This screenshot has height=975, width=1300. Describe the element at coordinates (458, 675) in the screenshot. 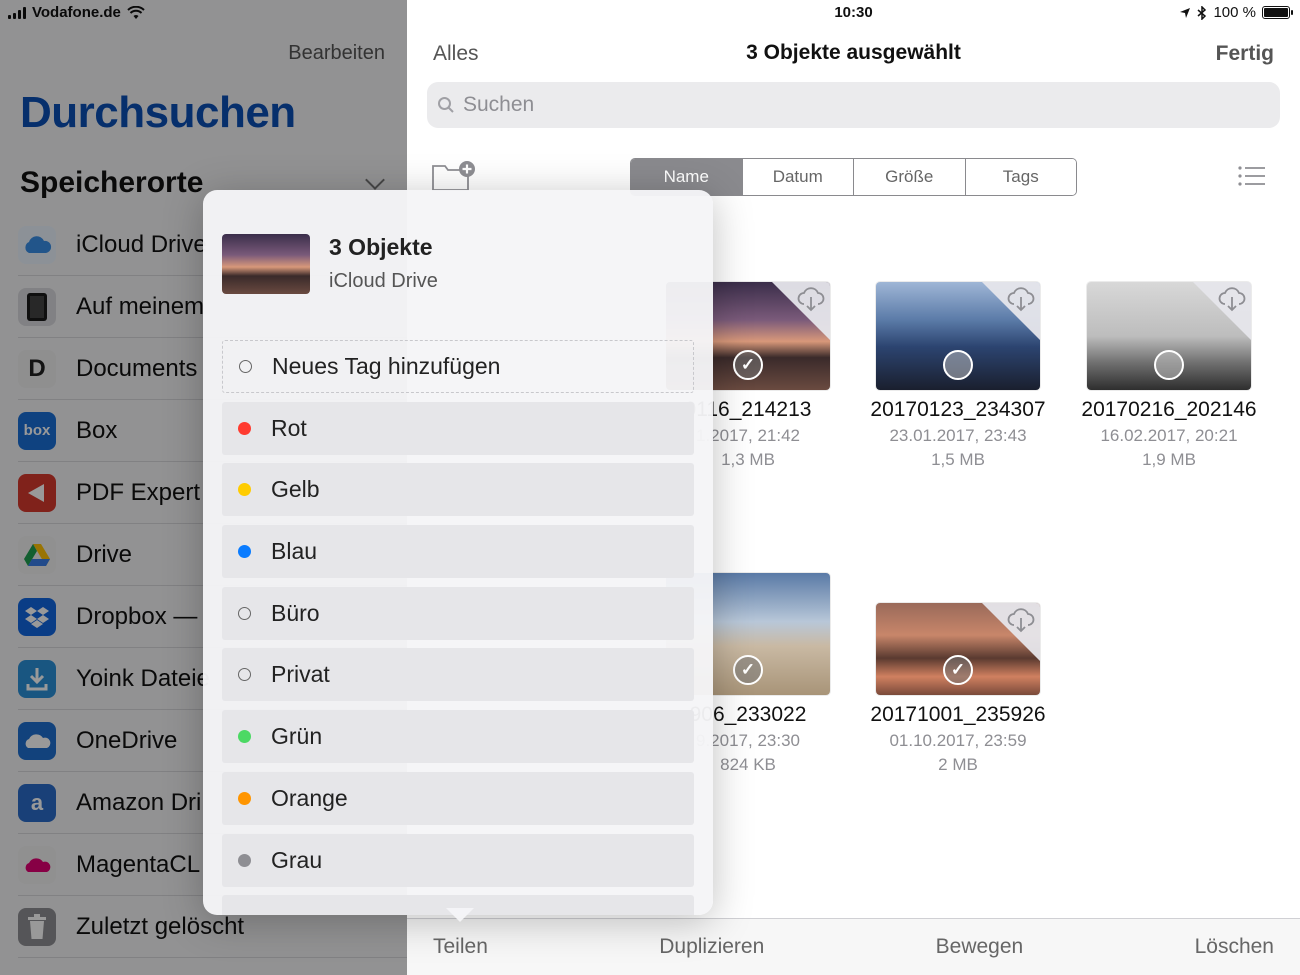

I see `tag-item-private: Privat` at that location.